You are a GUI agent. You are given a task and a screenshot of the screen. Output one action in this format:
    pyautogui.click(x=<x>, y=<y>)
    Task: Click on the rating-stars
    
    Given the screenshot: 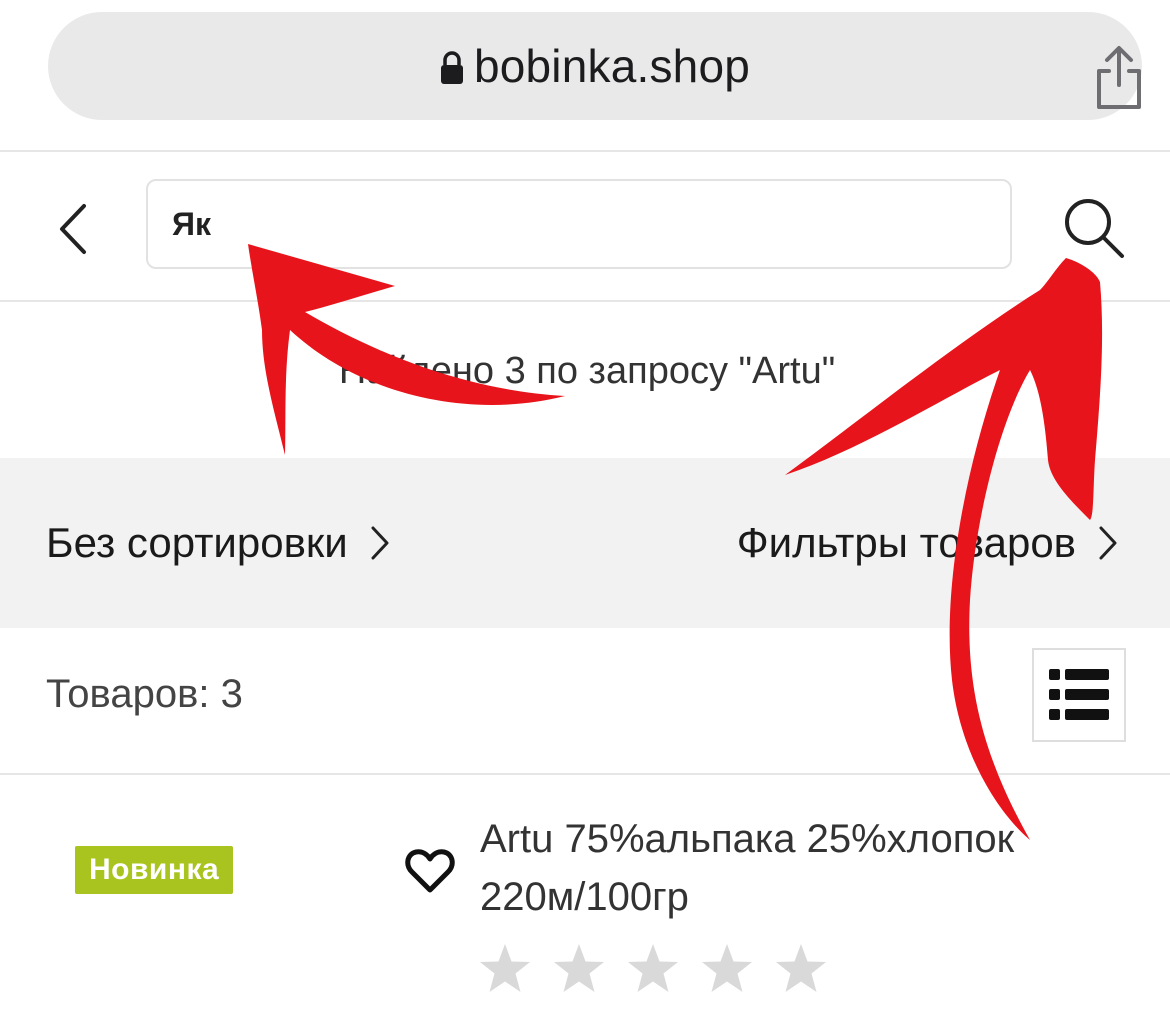 What is the action you would take?
    pyautogui.click(x=663, y=969)
    